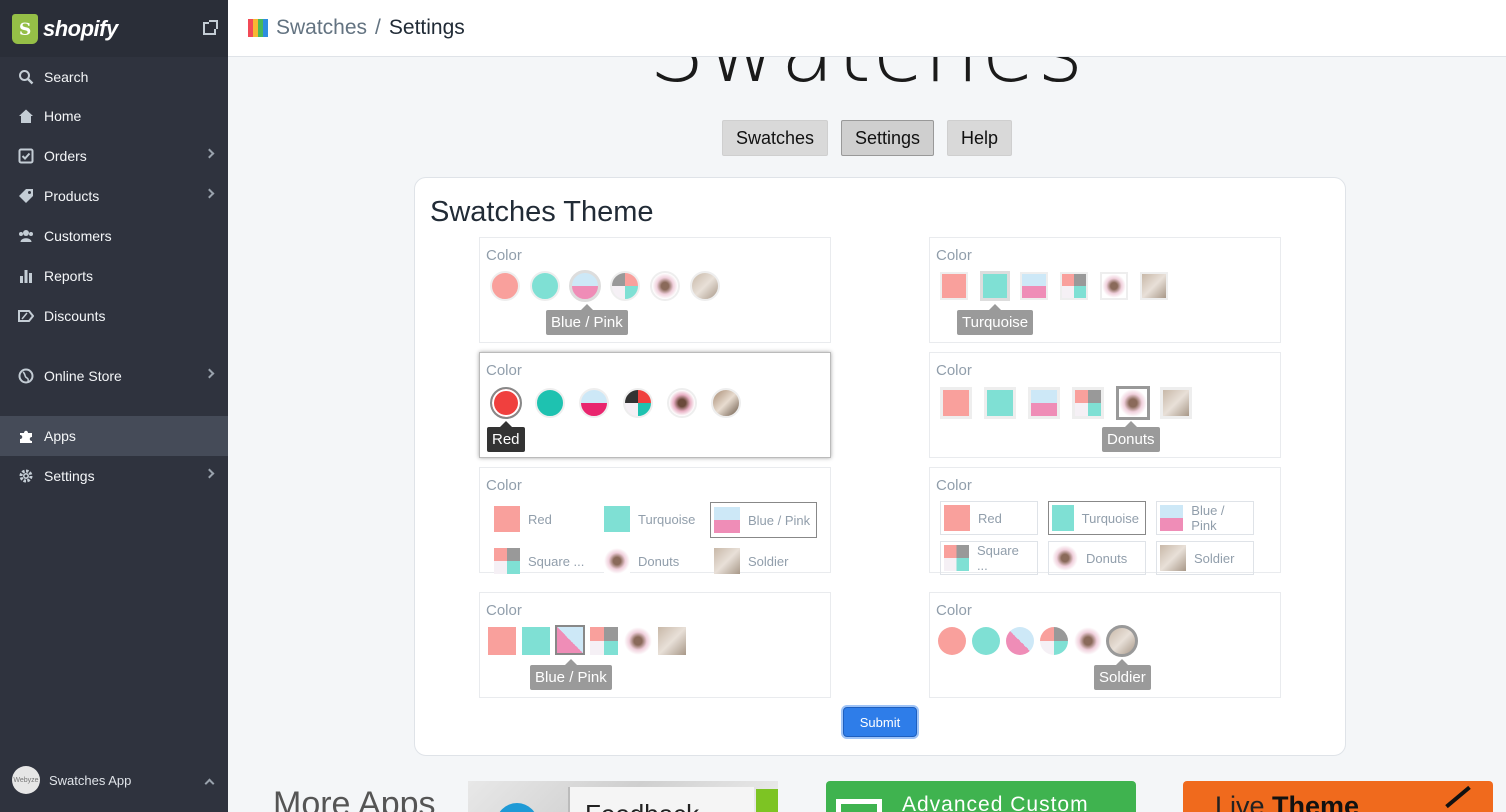 The width and height of the screenshot is (1506, 812). I want to click on puzzle-icon, so click(26, 436).